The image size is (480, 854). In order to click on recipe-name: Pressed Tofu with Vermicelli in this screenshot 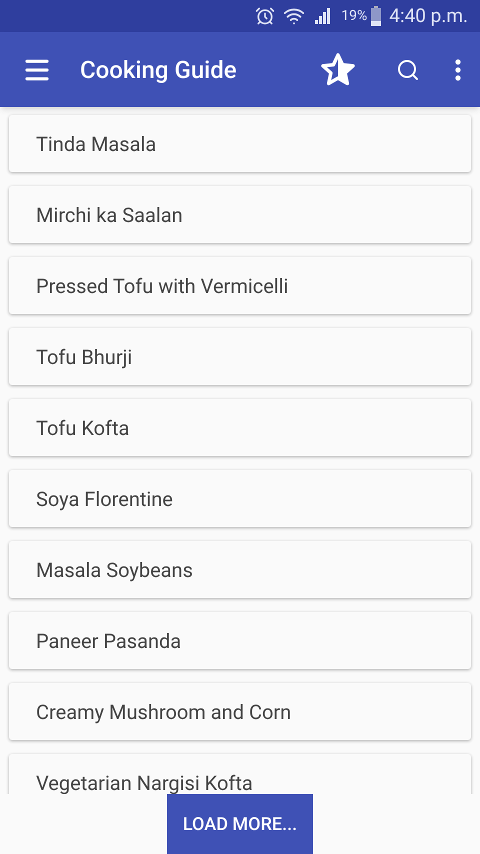, I will do `click(162, 286)`.